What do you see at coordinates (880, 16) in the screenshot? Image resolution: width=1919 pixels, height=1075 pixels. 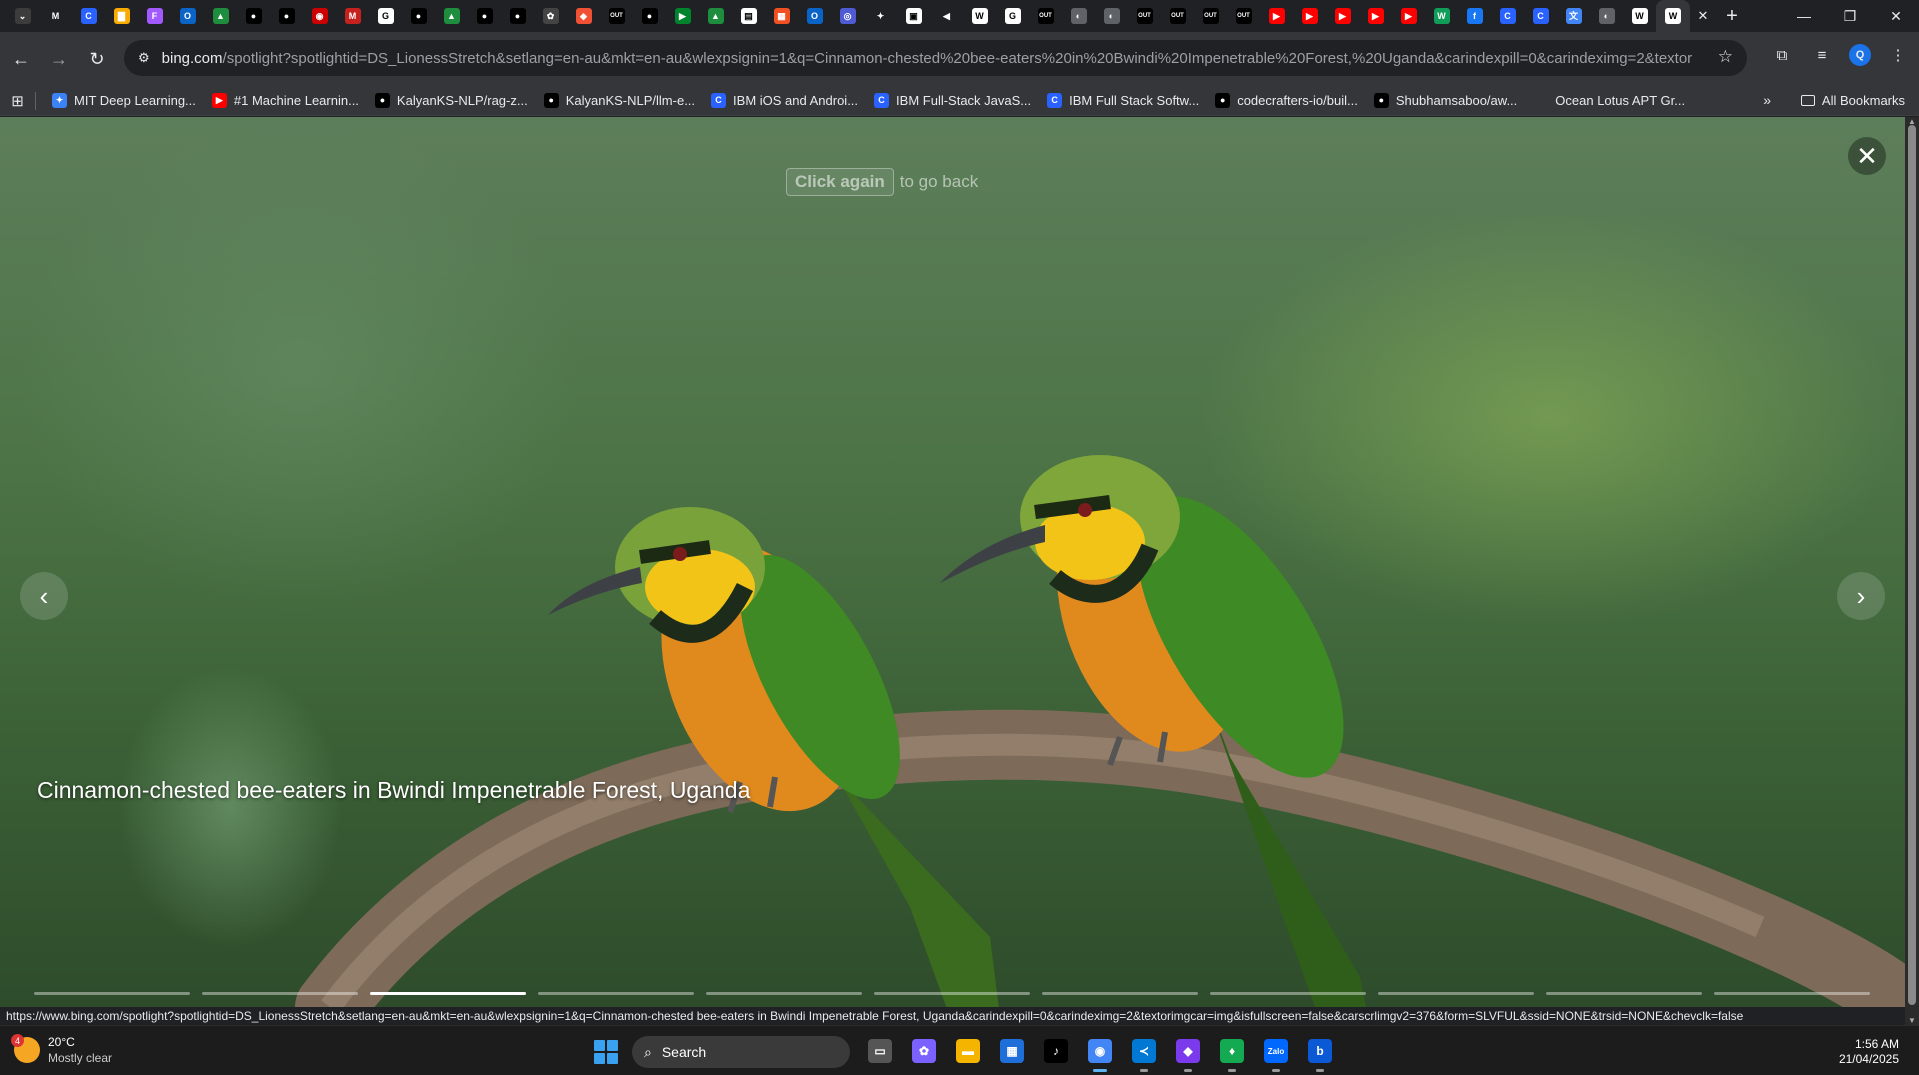 I see `browser-tab: ✦` at bounding box center [880, 16].